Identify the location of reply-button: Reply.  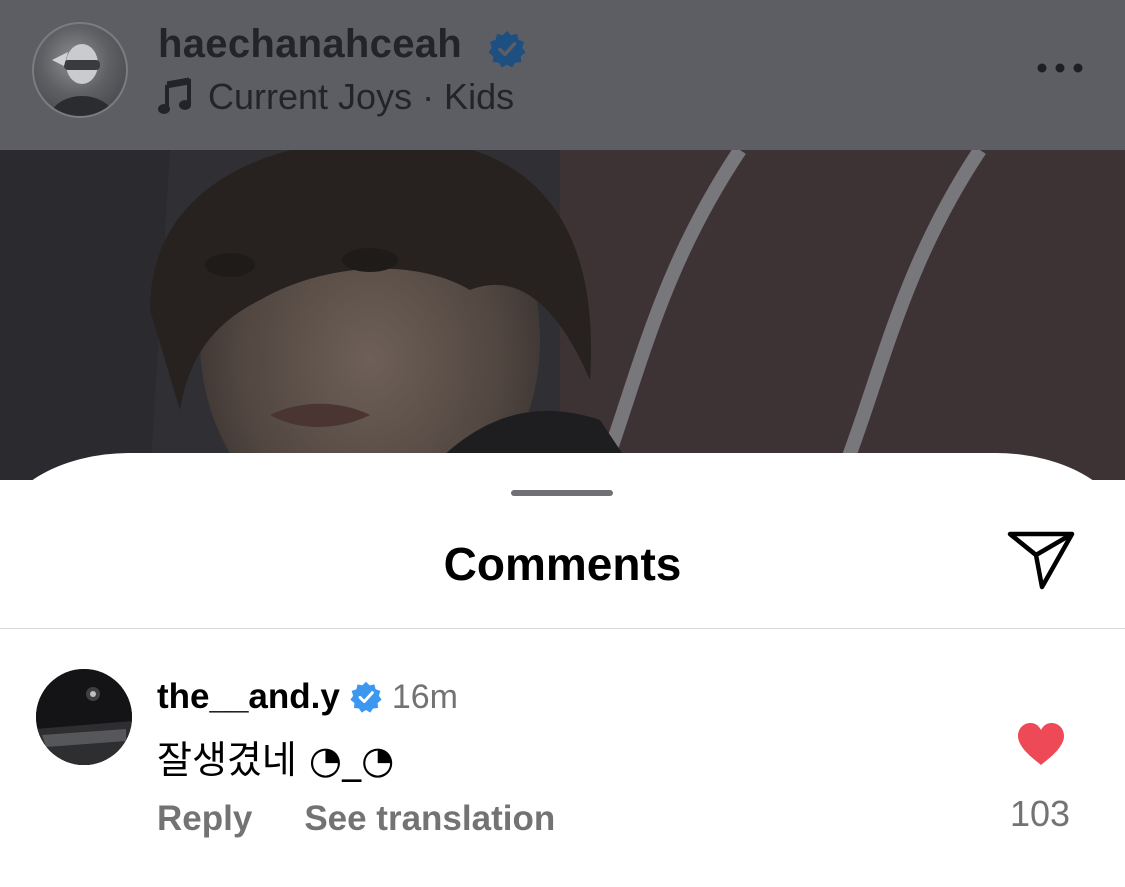
(204, 819).